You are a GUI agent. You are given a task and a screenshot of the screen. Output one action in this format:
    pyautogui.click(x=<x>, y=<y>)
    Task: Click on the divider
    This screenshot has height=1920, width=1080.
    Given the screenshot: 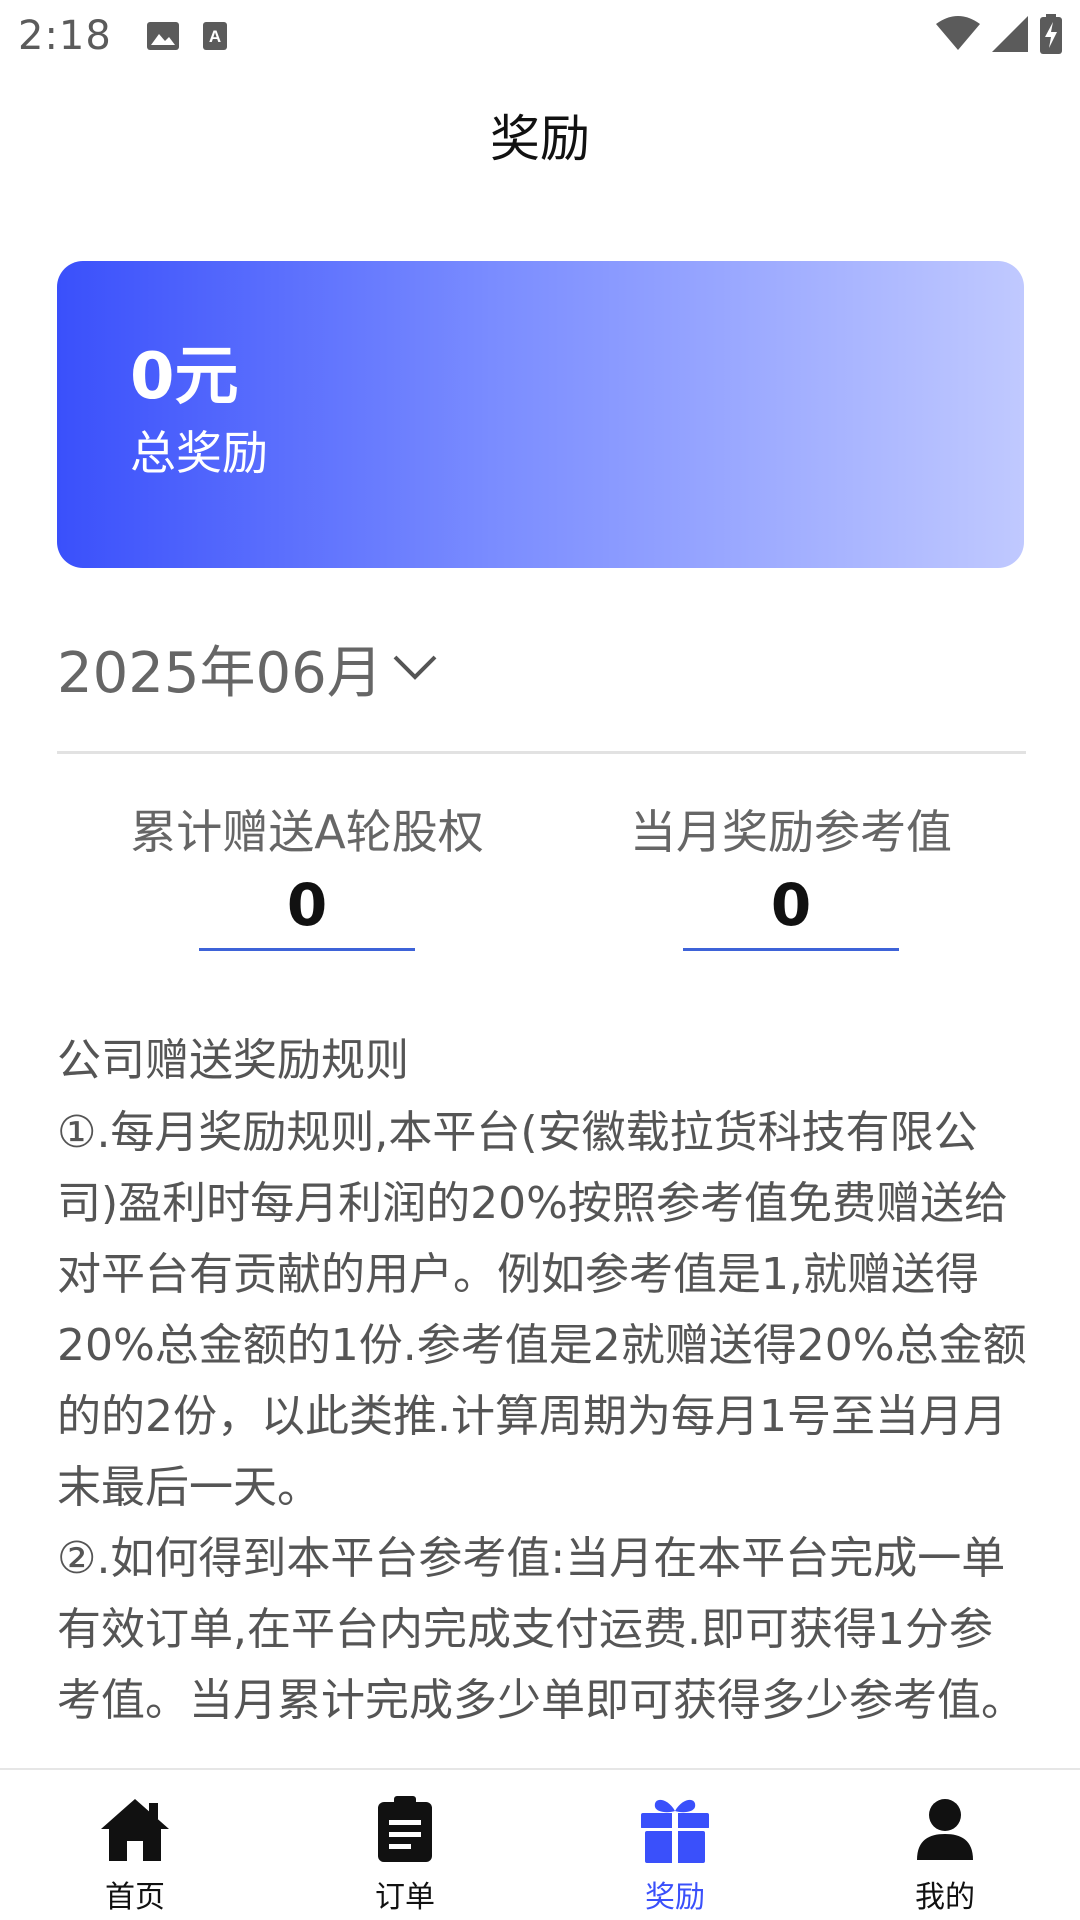 What is the action you would take?
    pyautogui.click(x=541, y=752)
    